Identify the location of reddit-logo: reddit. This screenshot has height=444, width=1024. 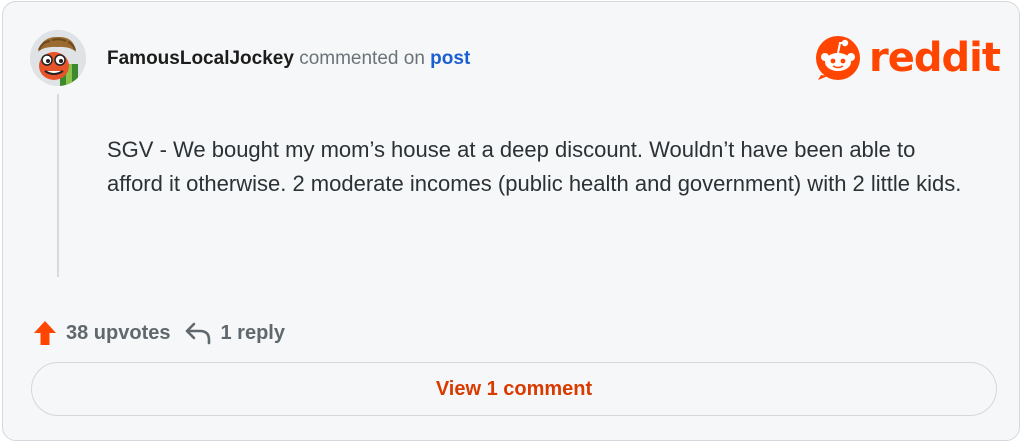
(908, 58).